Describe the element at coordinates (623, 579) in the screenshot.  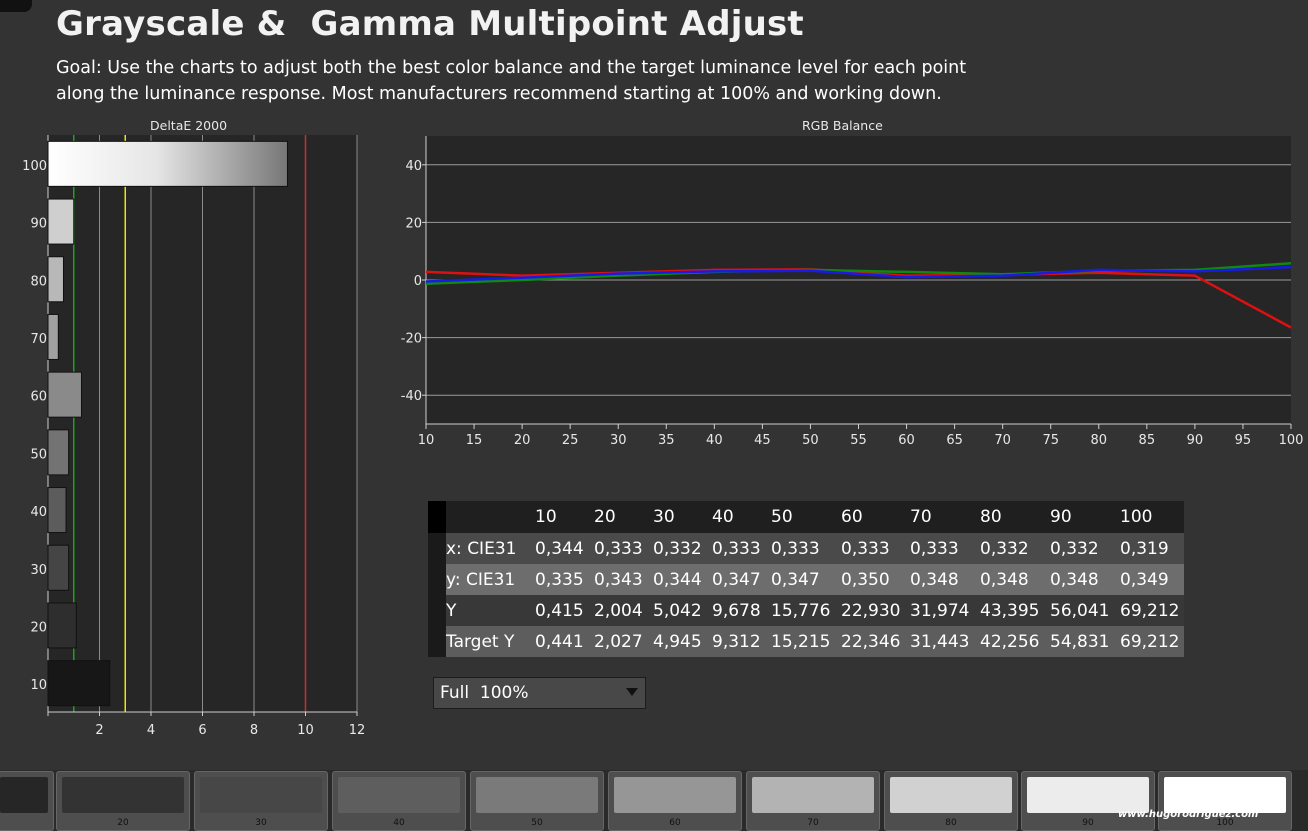
I see `table-cell: 0,343` at that location.